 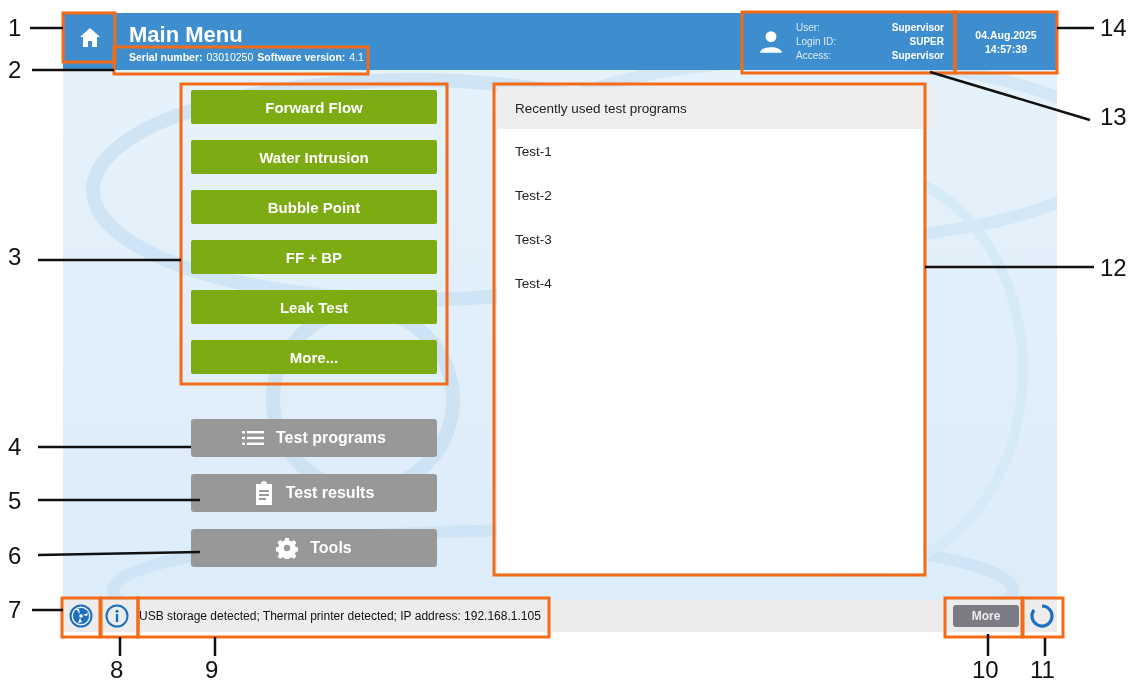 What do you see at coordinates (314, 493) in the screenshot?
I see `menu-button: Test results` at bounding box center [314, 493].